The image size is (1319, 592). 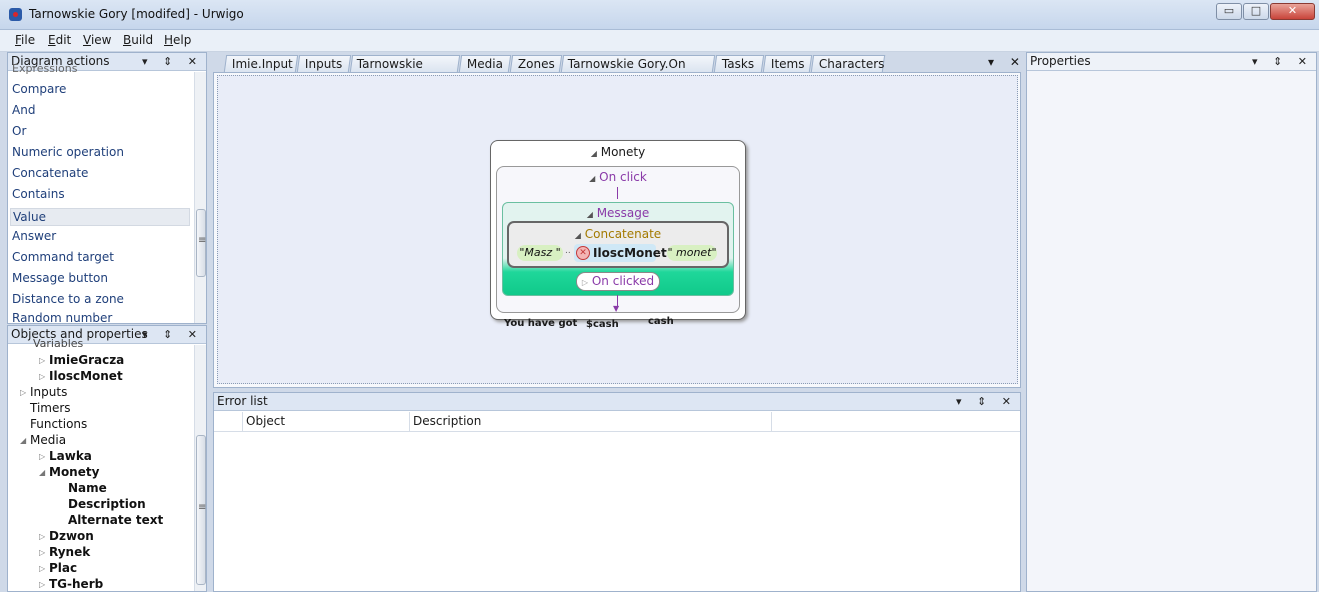 What do you see at coordinates (15, 14) in the screenshot?
I see `urwigo-app-icon` at bounding box center [15, 14].